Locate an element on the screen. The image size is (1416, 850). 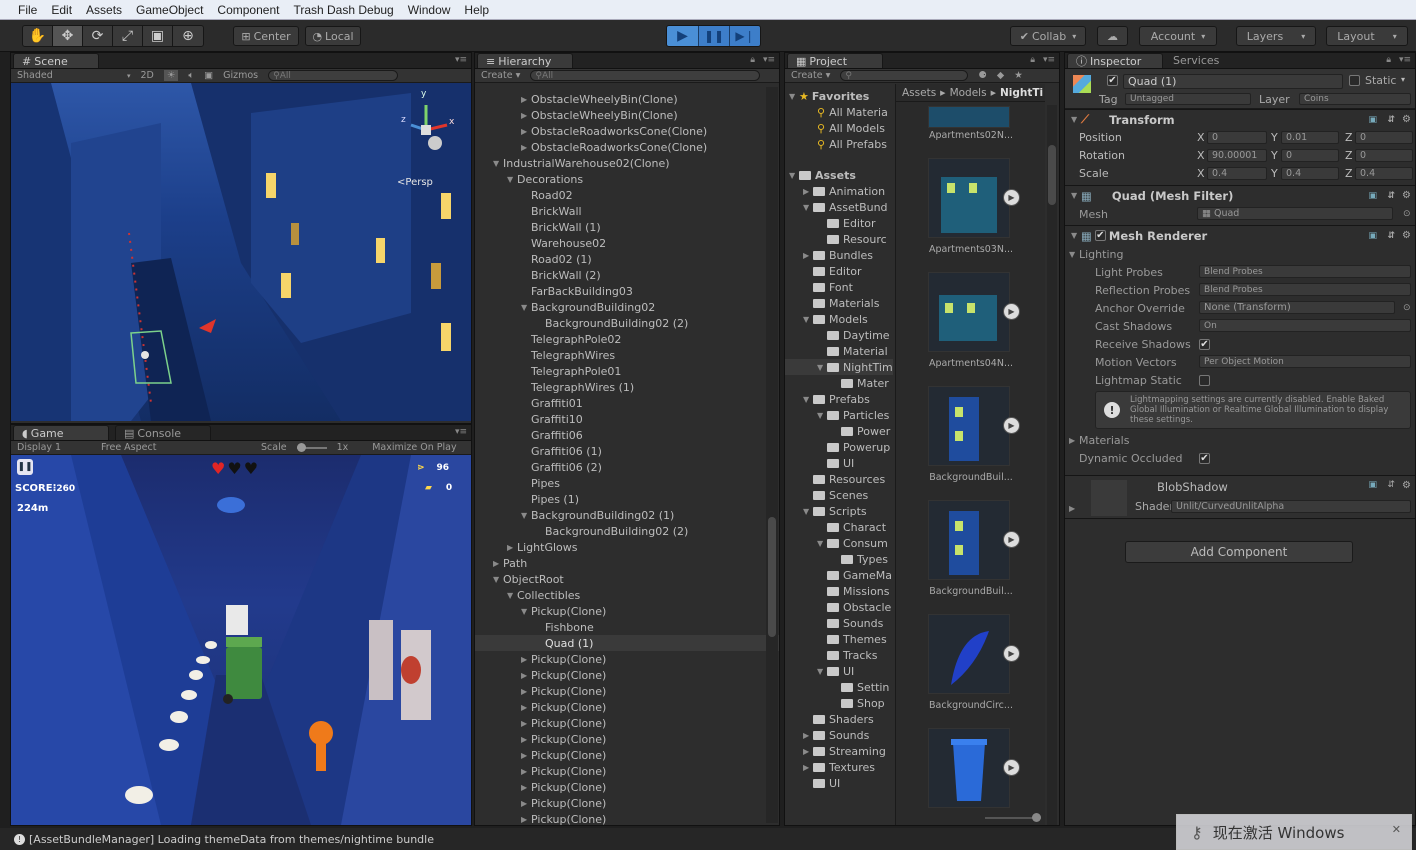
menu-item-edit: Edit is located at coordinates (61, 10).